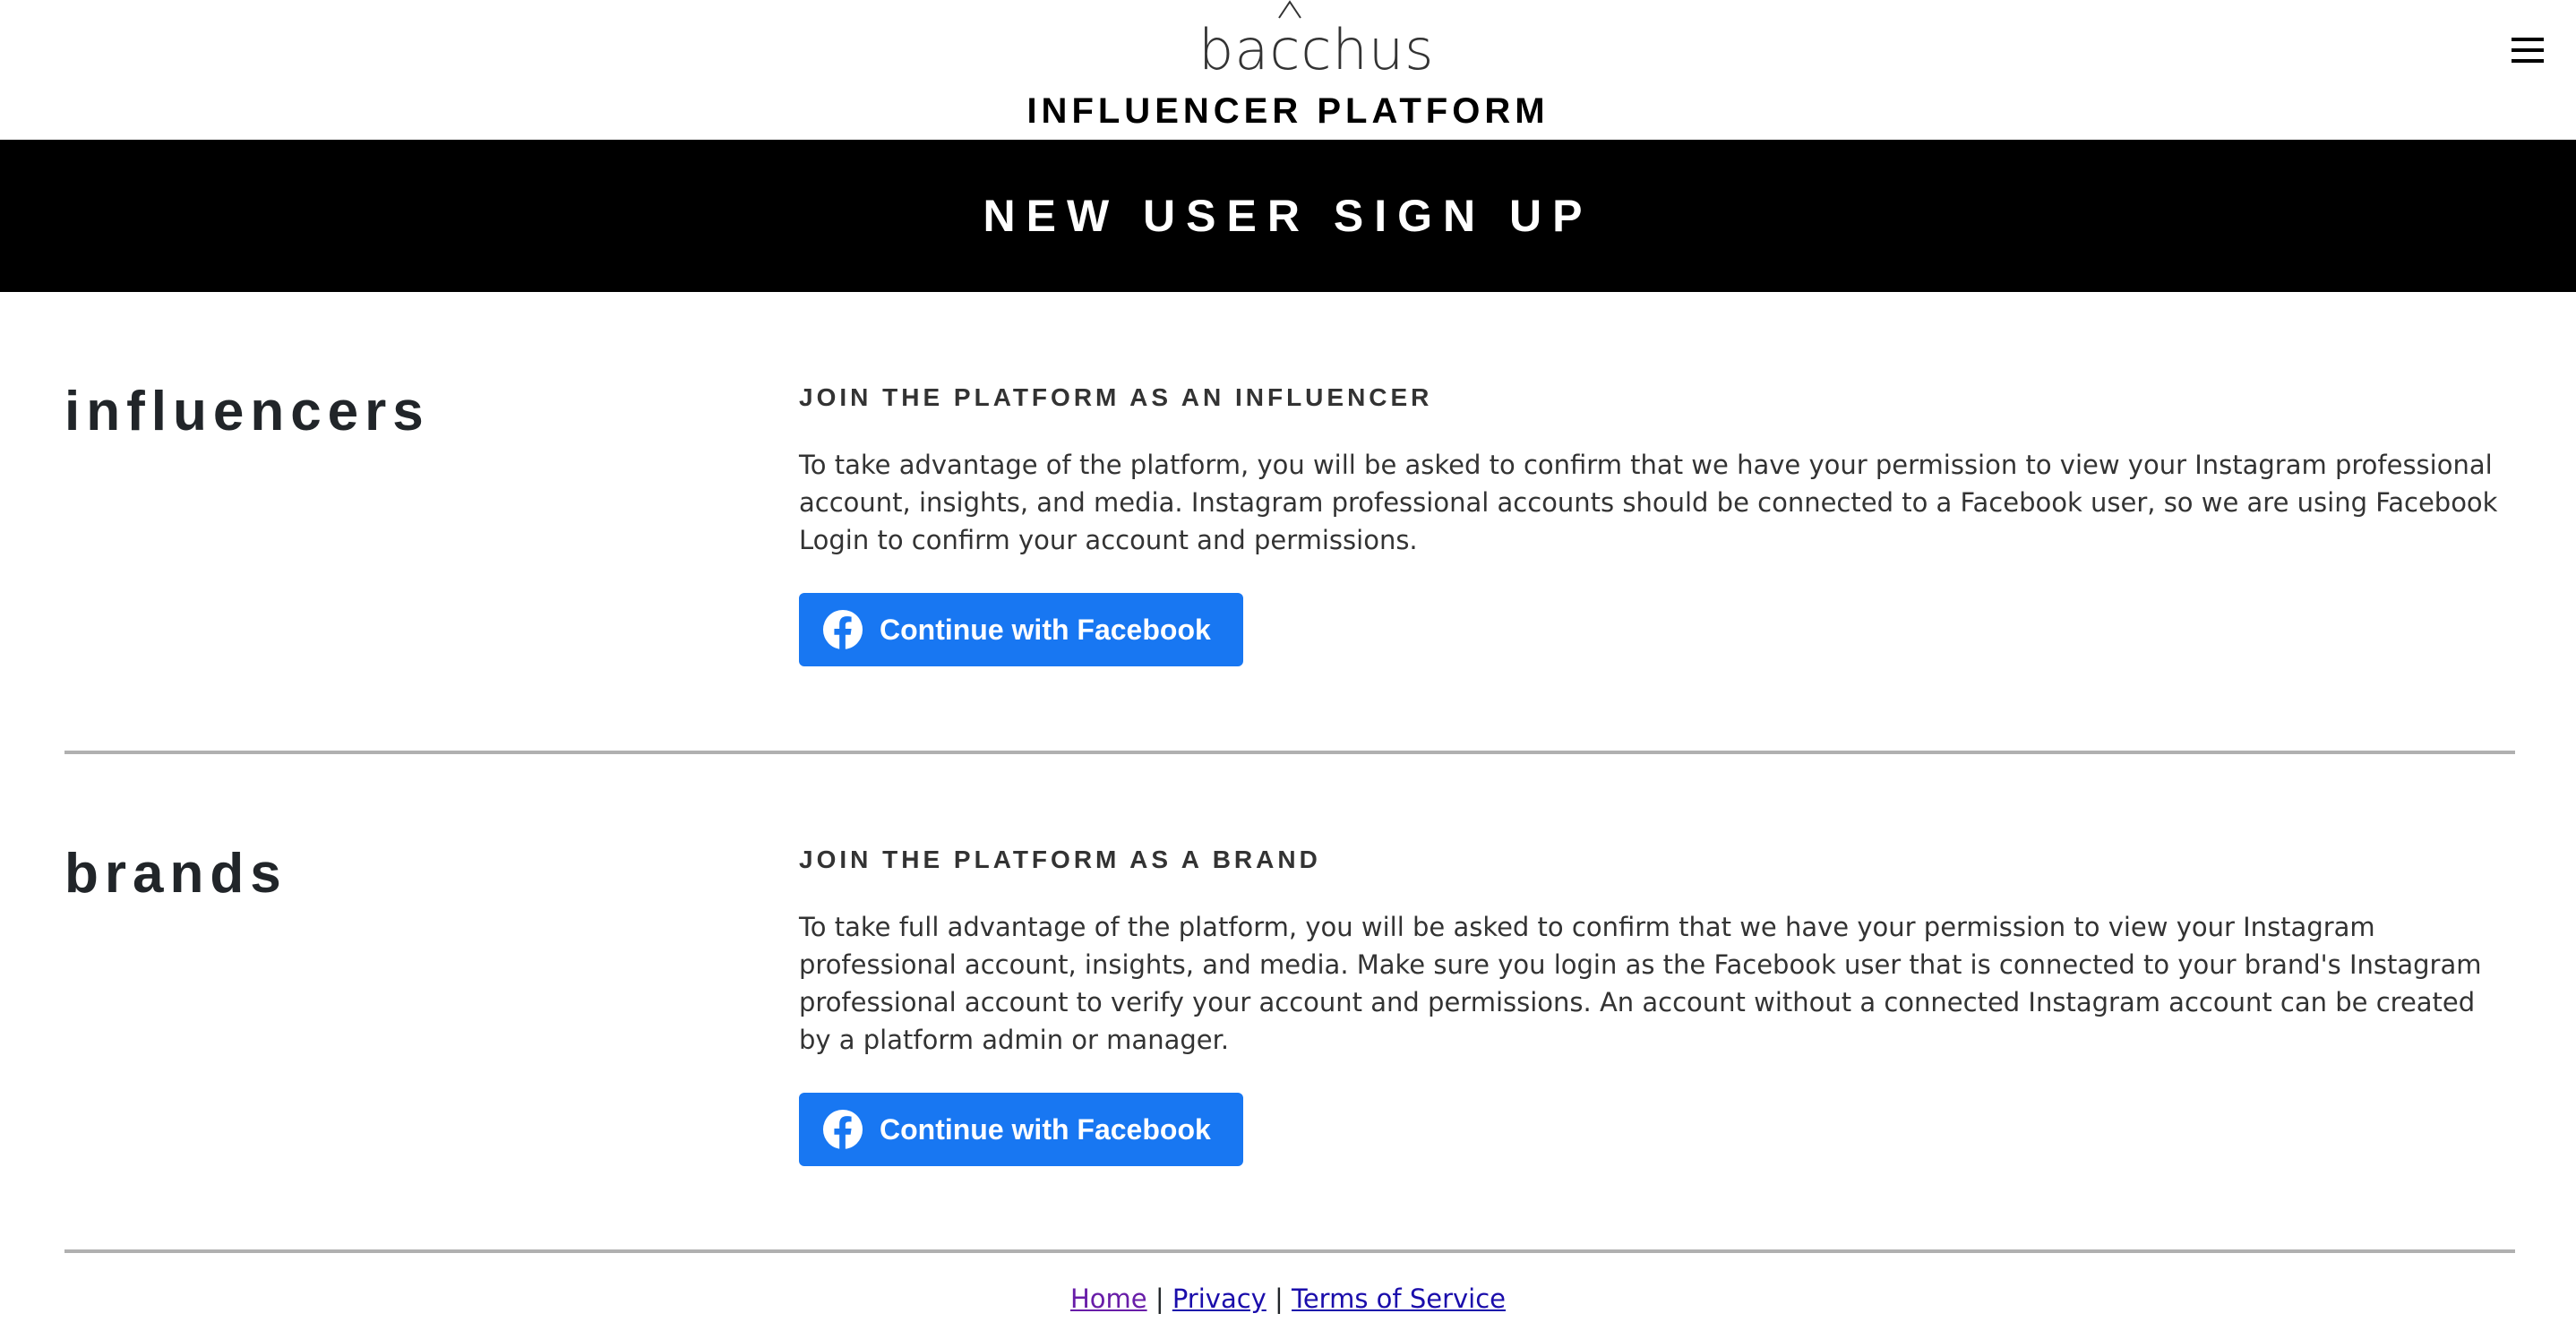 Image resolution: width=2576 pixels, height=1322 pixels. What do you see at coordinates (1399, 1298) in the screenshot?
I see `footer-terms-link: Terms of Service` at bounding box center [1399, 1298].